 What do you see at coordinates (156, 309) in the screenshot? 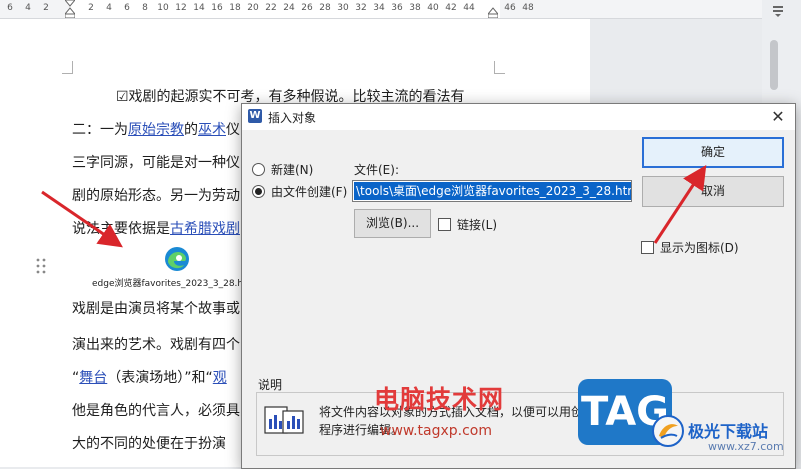
I see `doc-line: 戏剧是由演员将某个故事或` at bounding box center [156, 309].